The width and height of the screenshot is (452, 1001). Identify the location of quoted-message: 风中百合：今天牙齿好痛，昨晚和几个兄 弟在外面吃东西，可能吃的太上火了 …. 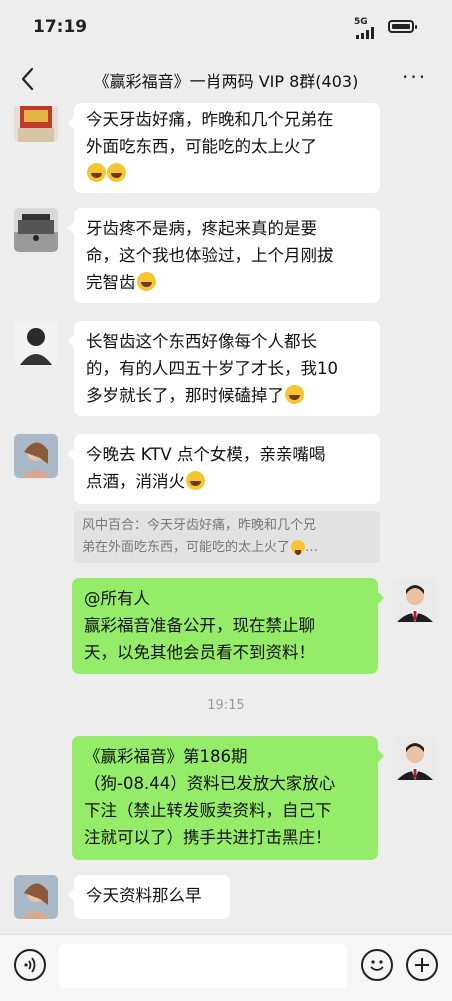
(227, 537).